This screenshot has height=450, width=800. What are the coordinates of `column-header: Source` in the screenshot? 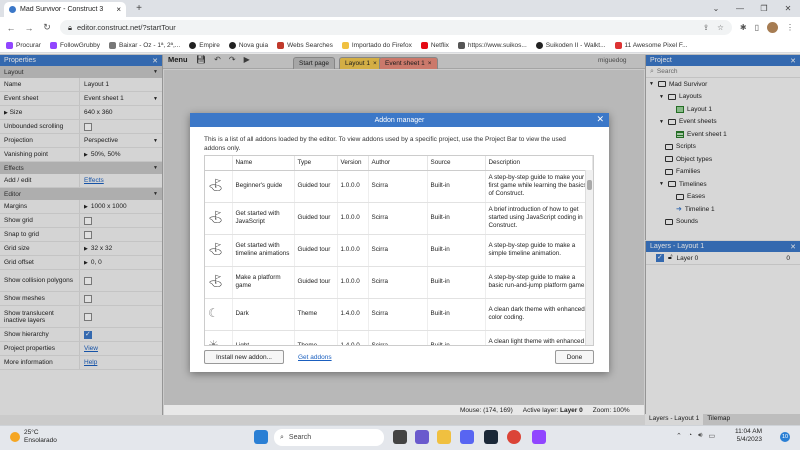 It's located at (456, 163).